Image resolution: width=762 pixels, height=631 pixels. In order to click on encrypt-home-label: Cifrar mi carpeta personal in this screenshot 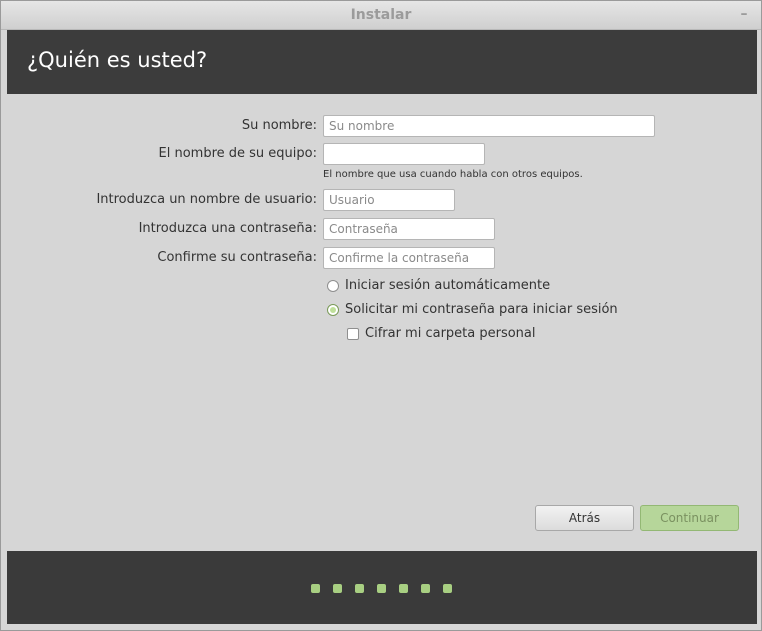, I will do `click(450, 333)`.